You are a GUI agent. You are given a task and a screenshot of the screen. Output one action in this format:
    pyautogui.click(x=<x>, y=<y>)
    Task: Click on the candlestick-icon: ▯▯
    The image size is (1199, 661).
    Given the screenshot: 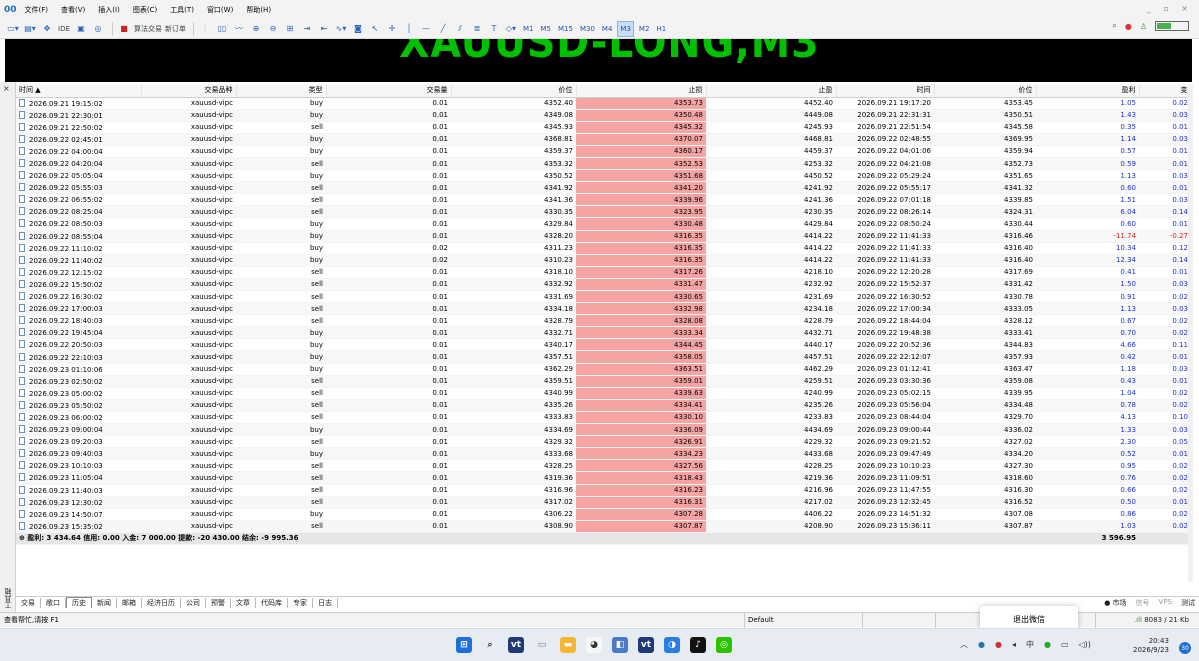 What is the action you would take?
    pyautogui.click(x=222, y=29)
    